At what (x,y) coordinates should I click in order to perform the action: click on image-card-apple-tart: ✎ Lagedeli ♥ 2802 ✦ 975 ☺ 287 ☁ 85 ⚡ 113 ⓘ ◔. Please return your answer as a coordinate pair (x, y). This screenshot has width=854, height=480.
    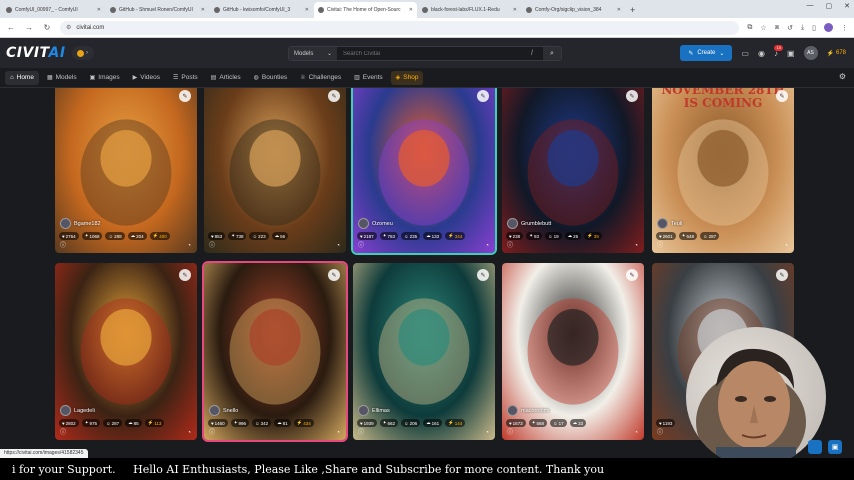
    Looking at the image, I should click on (126, 351).